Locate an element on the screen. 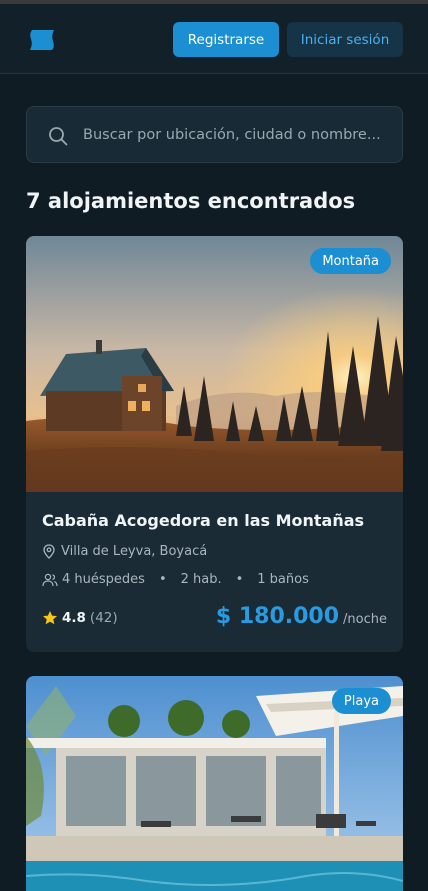  rating-score: 4.8 is located at coordinates (74, 618).